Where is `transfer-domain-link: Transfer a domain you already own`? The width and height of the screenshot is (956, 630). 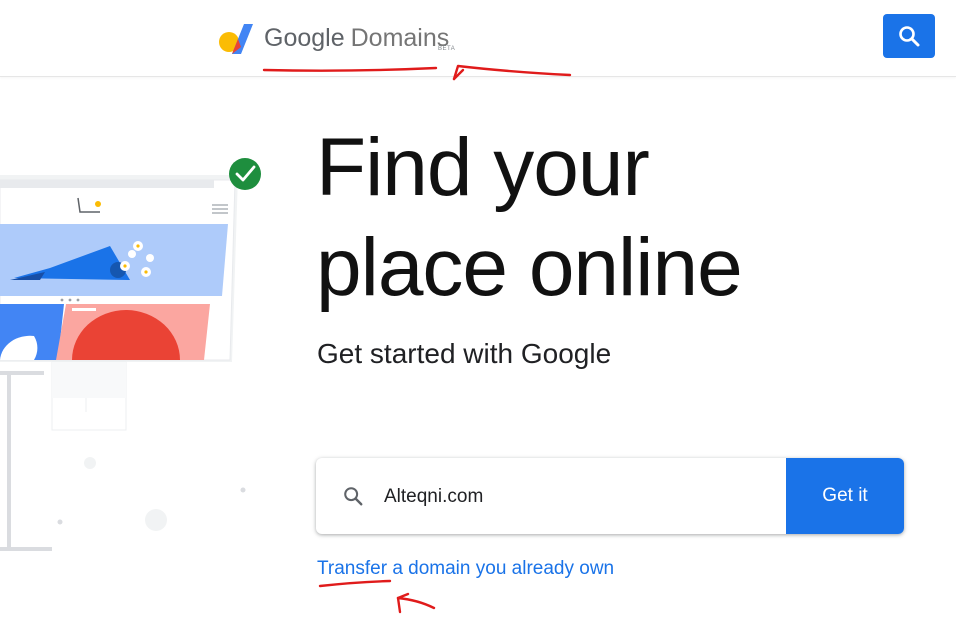
transfer-domain-link: Transfer a domain you already own is located at coordinates (465, 569).